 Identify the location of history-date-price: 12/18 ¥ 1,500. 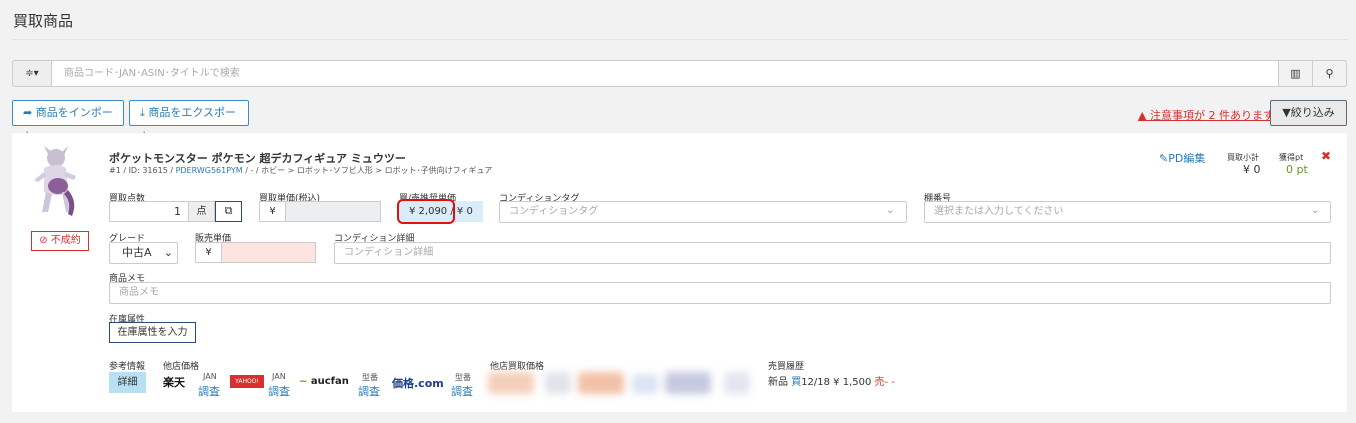
(836, 382).